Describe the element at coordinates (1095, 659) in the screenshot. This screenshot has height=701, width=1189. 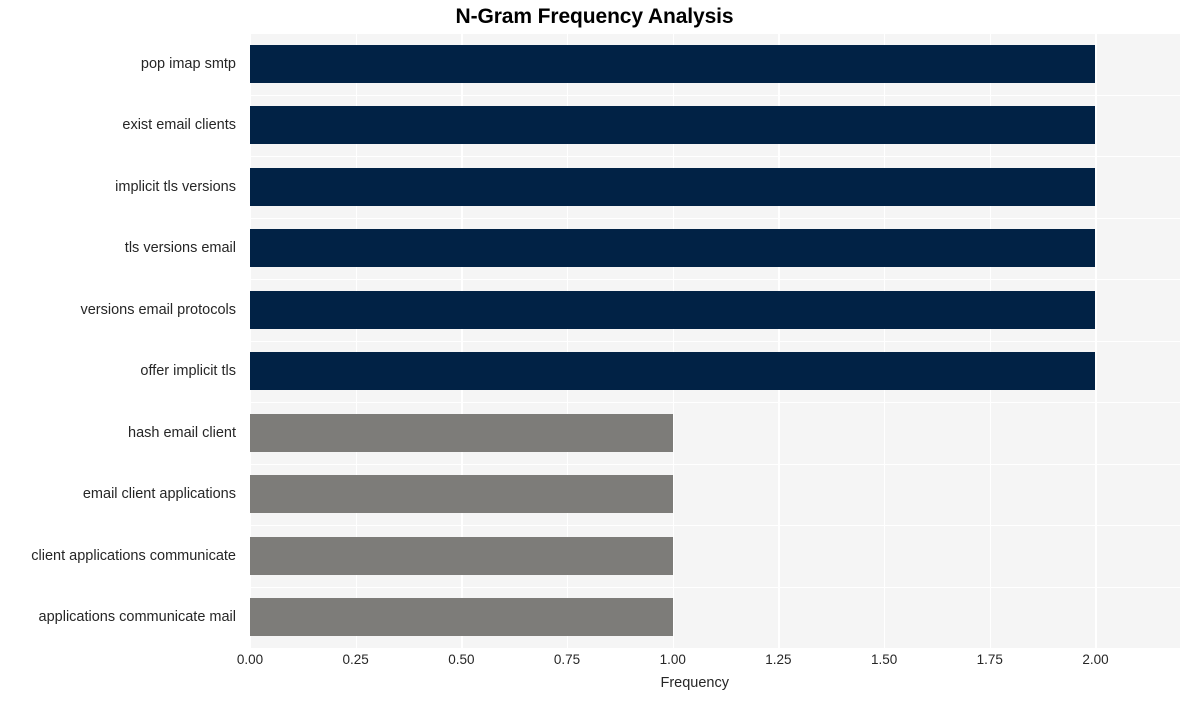
I see `x-axis-tick-label: 2.00` at that location.